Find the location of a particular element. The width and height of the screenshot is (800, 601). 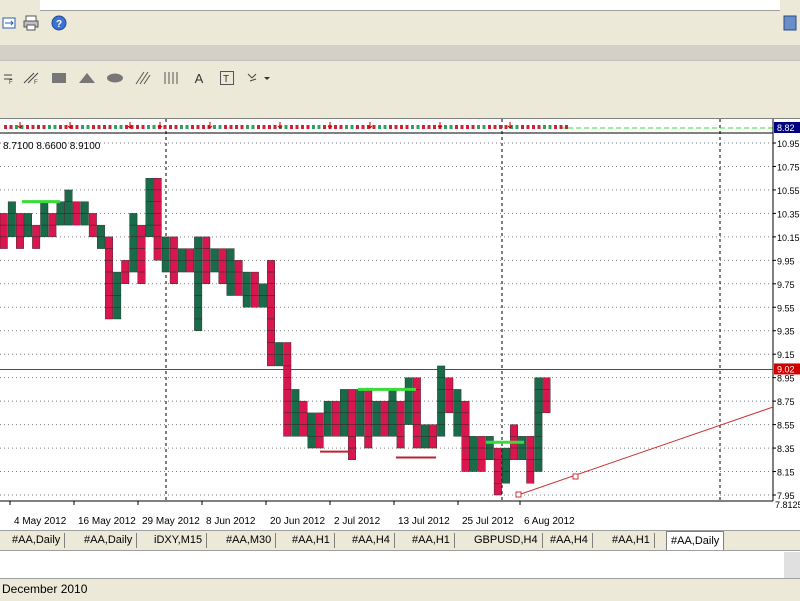

y-tick-label: 10.55 is located at coordinates (788, 191).